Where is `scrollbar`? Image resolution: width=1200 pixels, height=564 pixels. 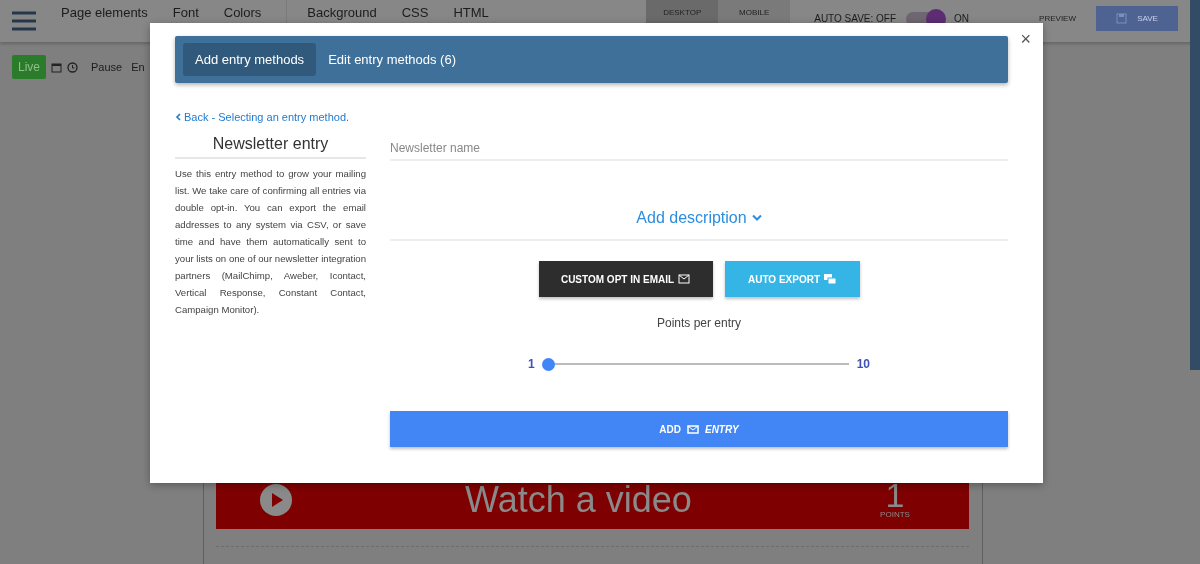 scrollbar is located at coordinates (1195, 185).